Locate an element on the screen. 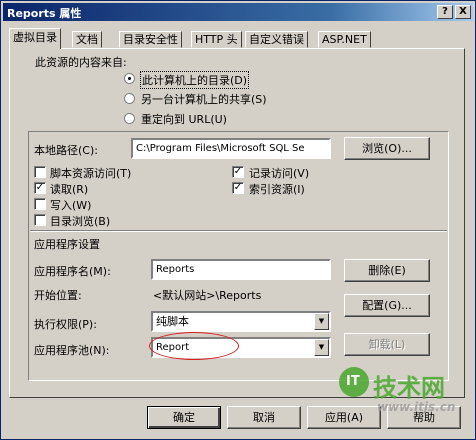 The image size is (476, 440). watermark-logo-icon: IT is located at coordinates (354, 382).